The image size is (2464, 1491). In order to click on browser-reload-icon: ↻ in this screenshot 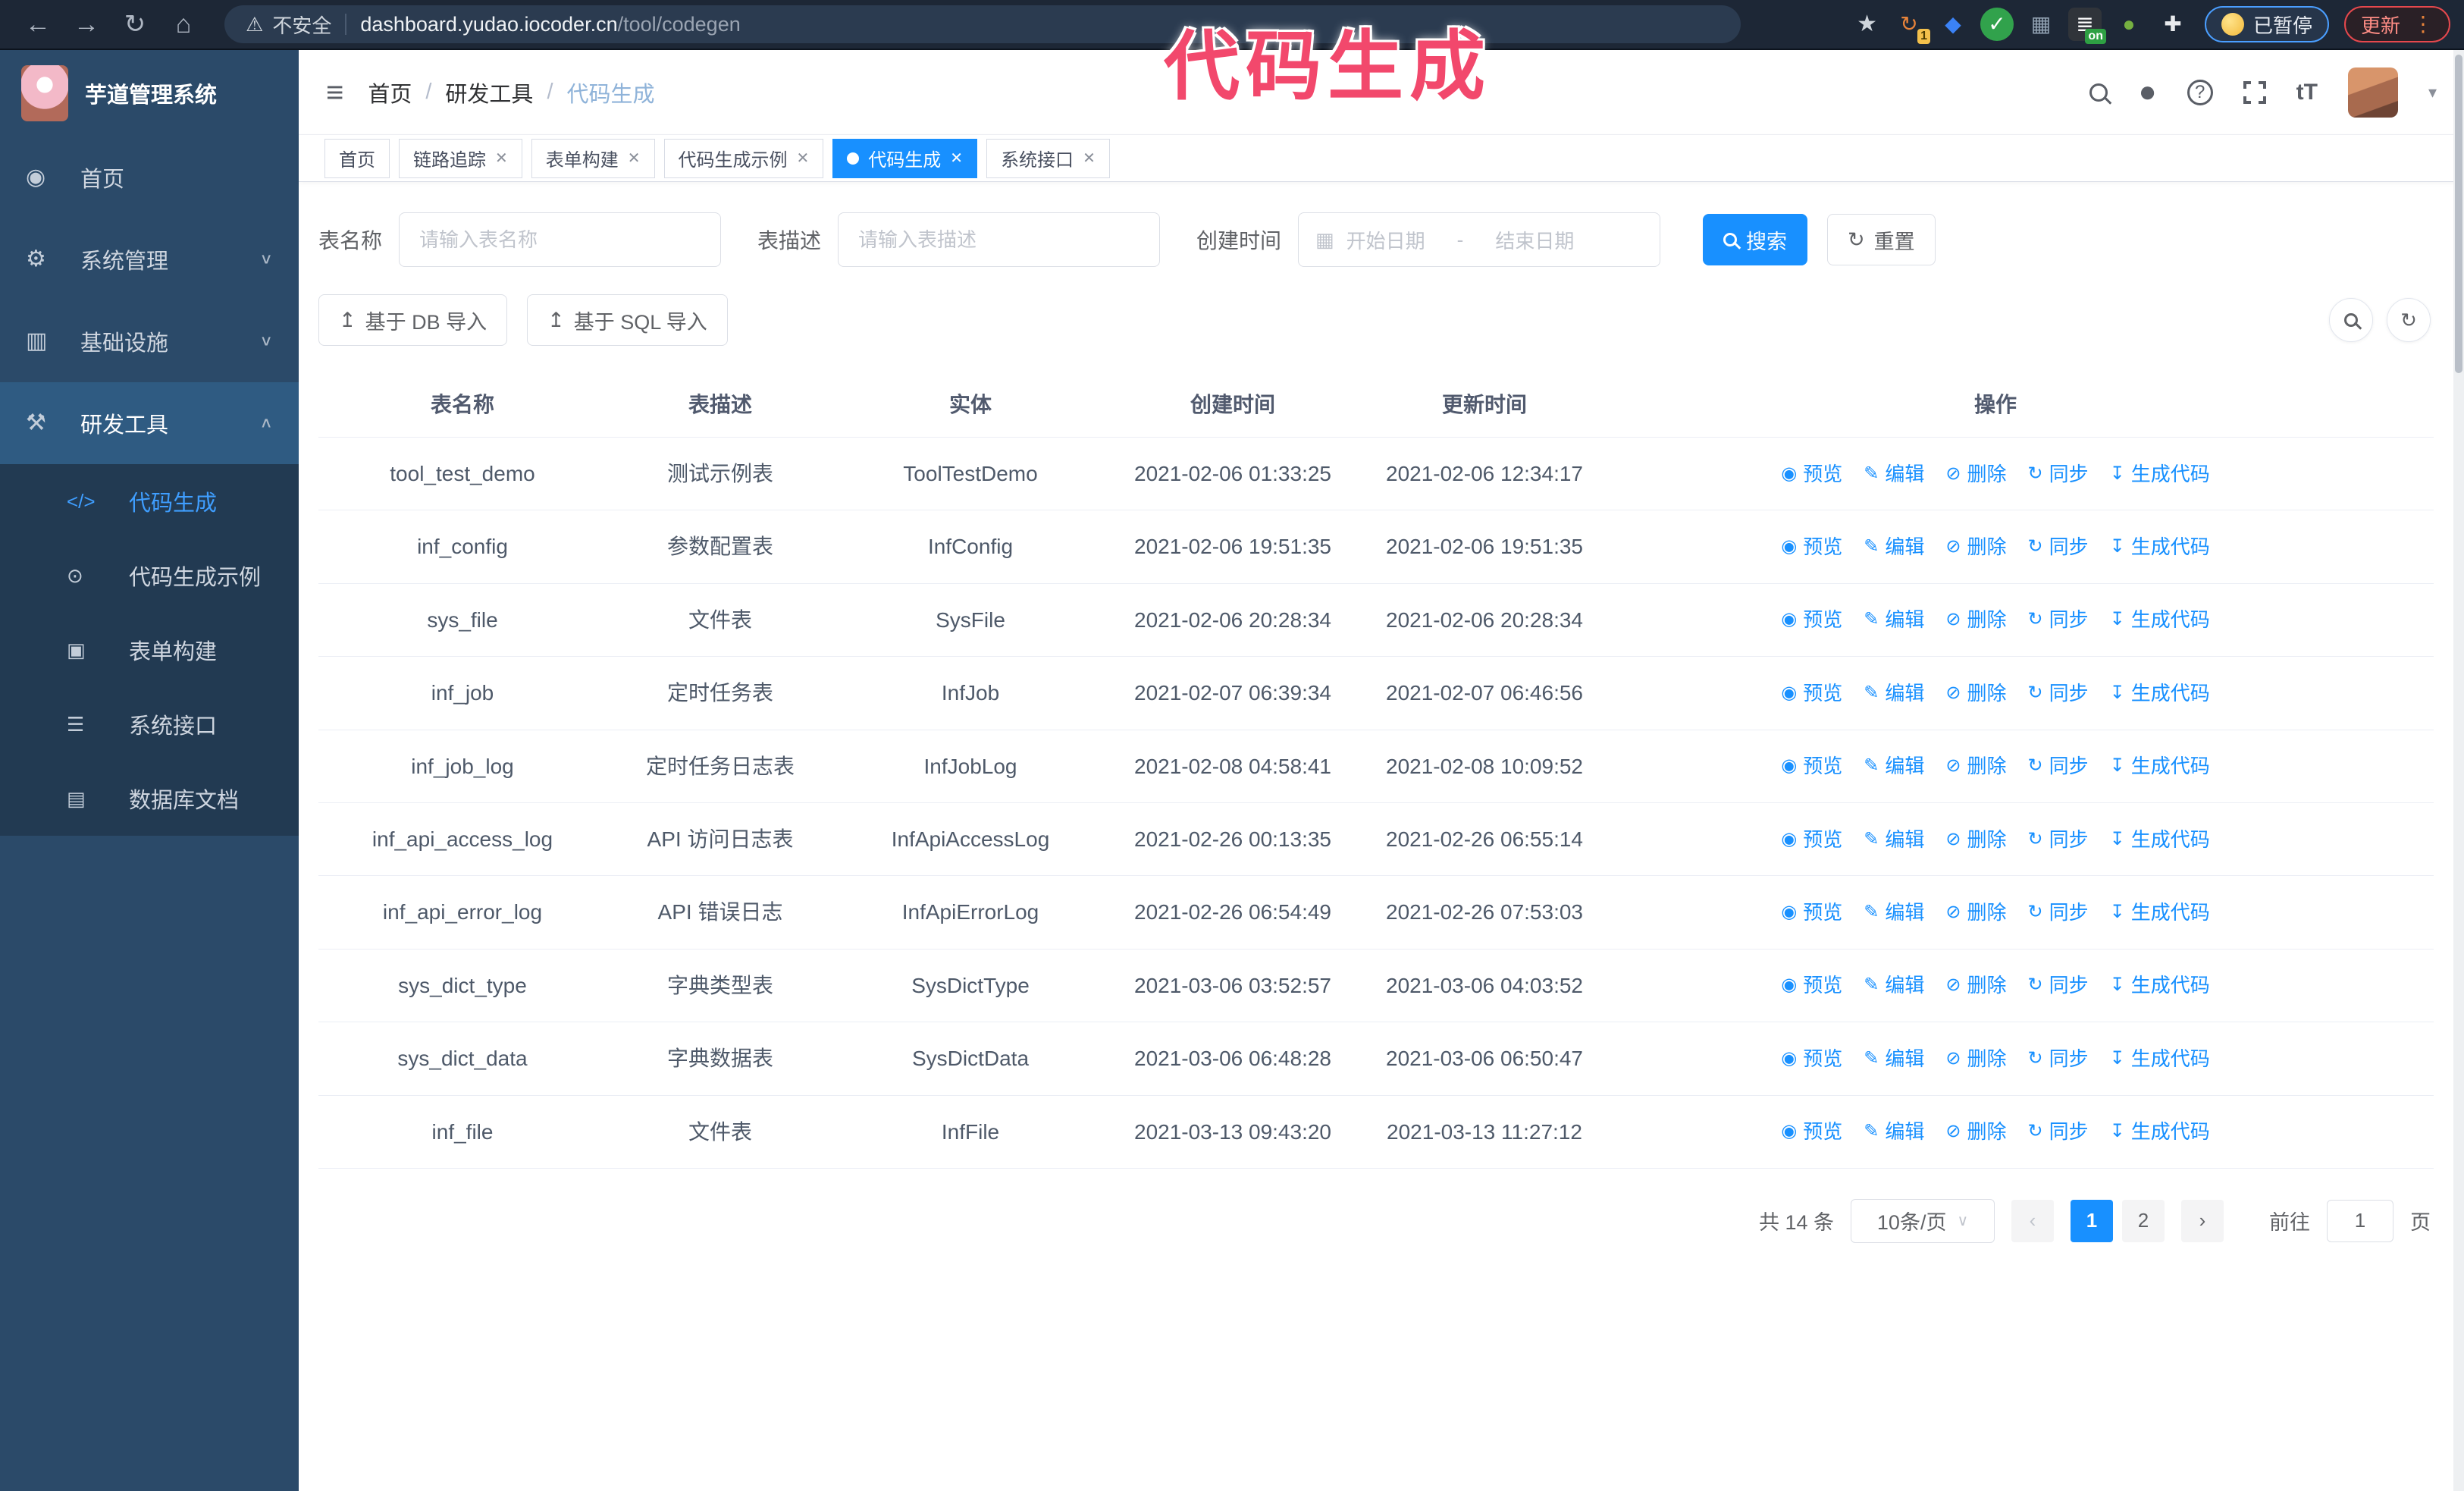, I will do `click(135, 24)`.